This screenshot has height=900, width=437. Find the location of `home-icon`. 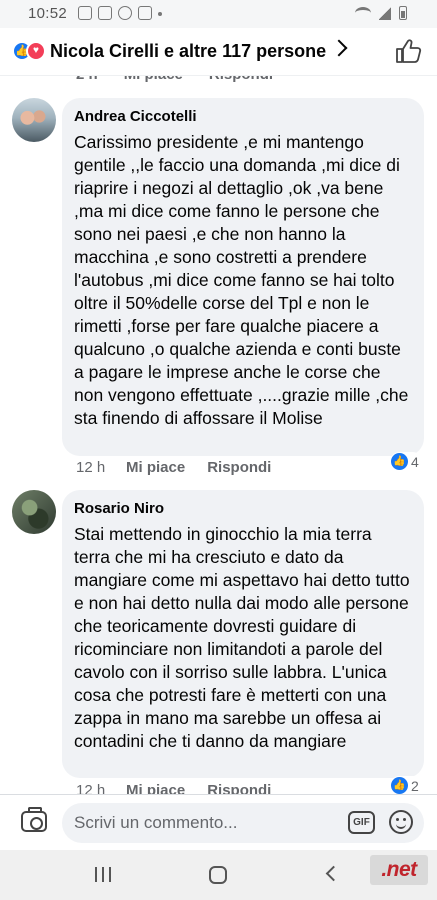

home-icon is located at coordinates (218, 875).